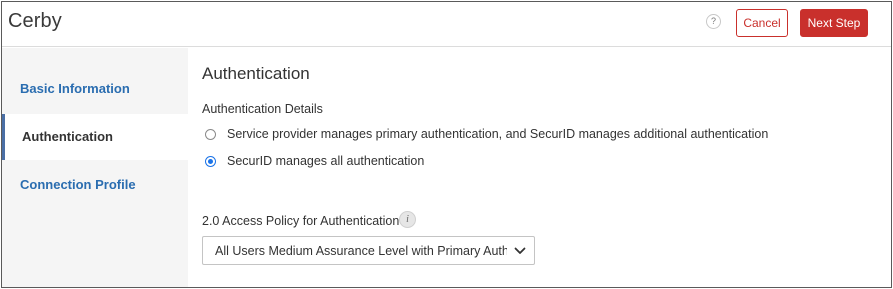 The width and height of the screenshot is (893, 289). Describe the element at coordinates (407, 219) in the screenshot. I see `info-icon: i` at that location.